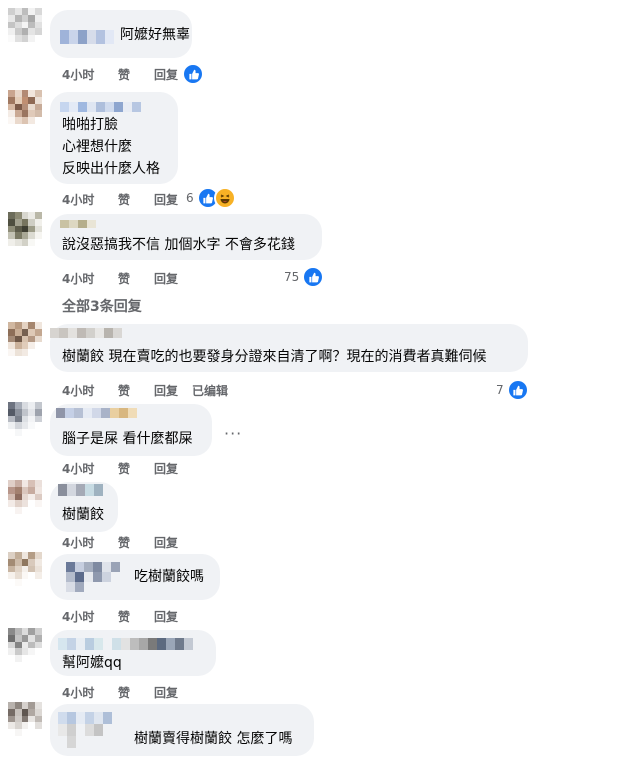 The height and width of the screenshot is (760, 624). What do you see at coordinates (145, 390) in the screenshot?
I see `comment-actions: 4小时 赞 回复 已编辑` at bounding box center [145, 390].